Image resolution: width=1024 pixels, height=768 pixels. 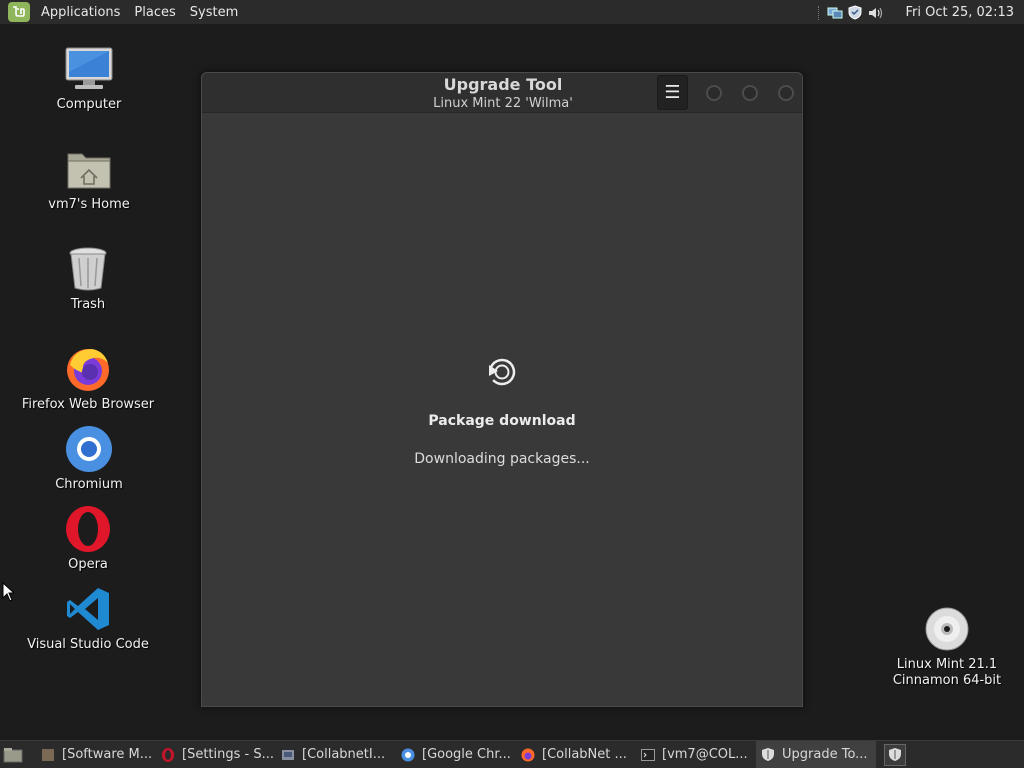 I want to click on system-tray: Fri Oct 25, 02:13, so click(x=921, y=12).